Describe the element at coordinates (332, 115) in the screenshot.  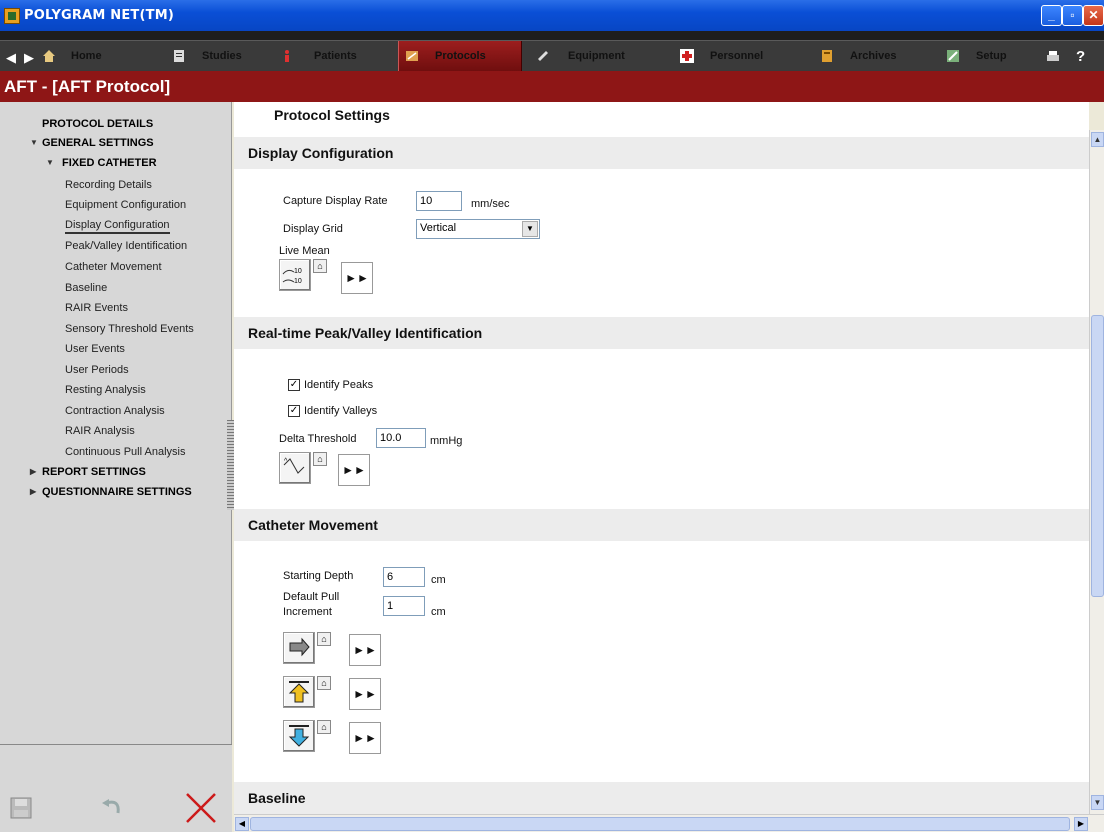
I see `panel-heading: Protocol Settings` at that location.